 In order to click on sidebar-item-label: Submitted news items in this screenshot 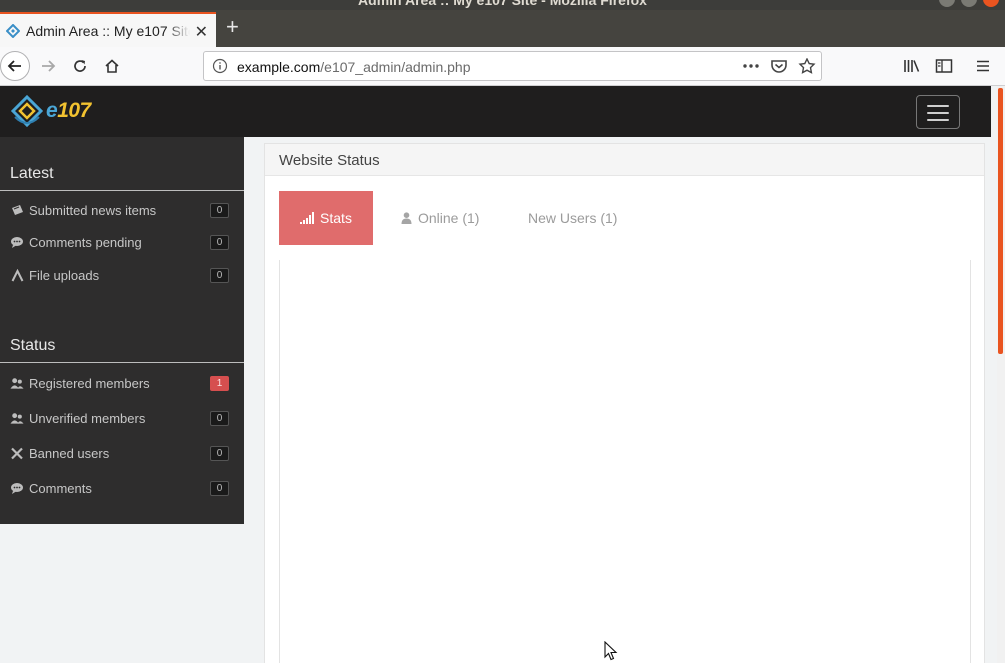, I will do `click(93, 210)`.